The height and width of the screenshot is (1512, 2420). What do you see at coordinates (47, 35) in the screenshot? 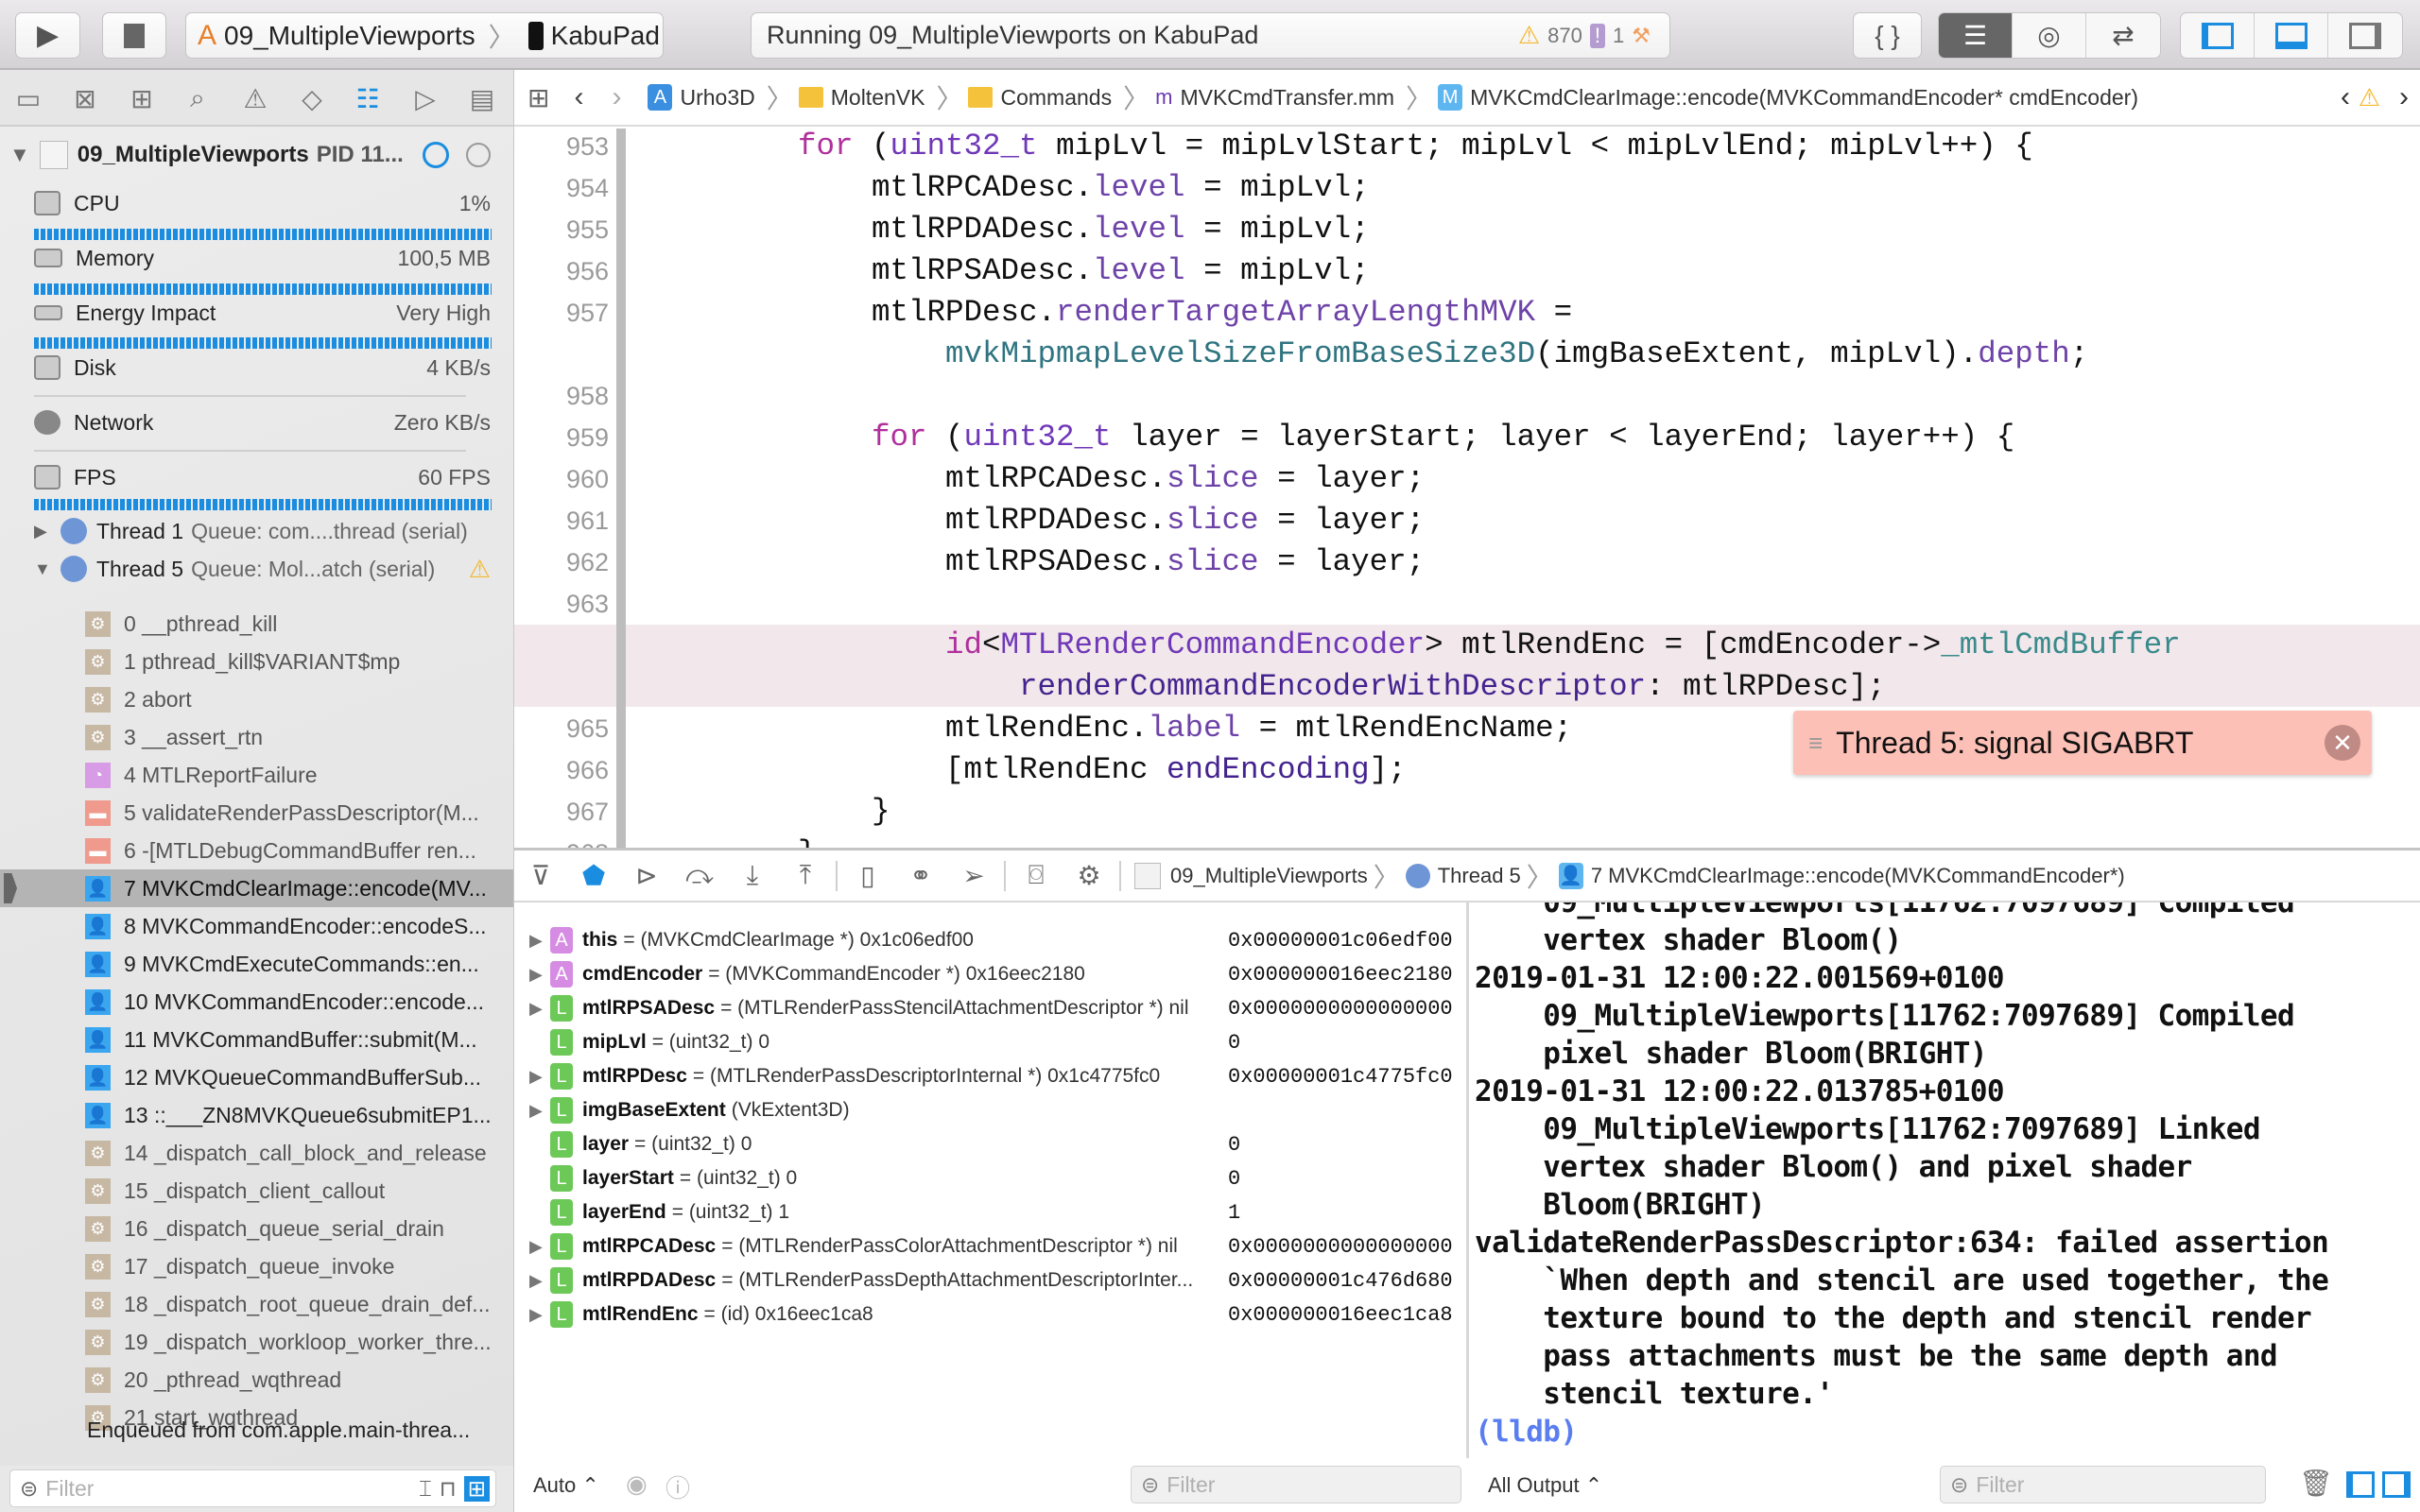
I see `run-button: ▶` at bounding box center [47, 35].